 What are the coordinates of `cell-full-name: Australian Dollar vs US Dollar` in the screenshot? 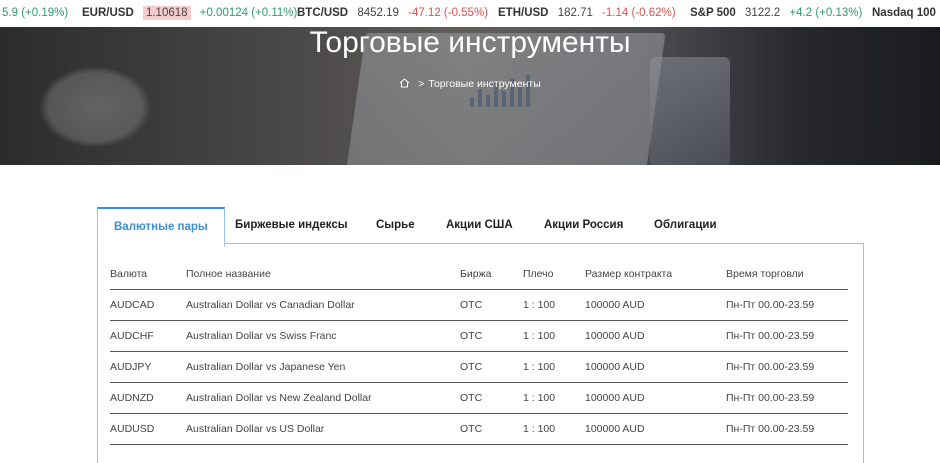 It's located at (323, 429).